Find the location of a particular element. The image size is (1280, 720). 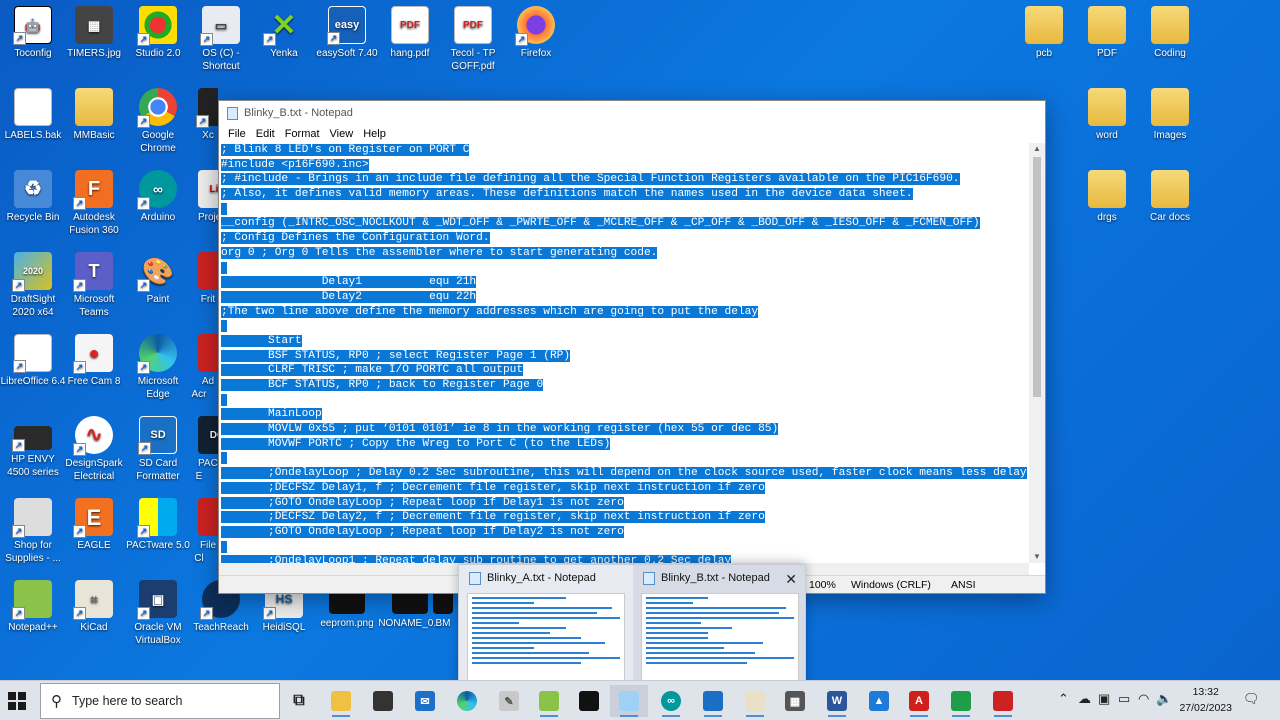

mail-icon: ✉ is located at coordinates (425, 701).